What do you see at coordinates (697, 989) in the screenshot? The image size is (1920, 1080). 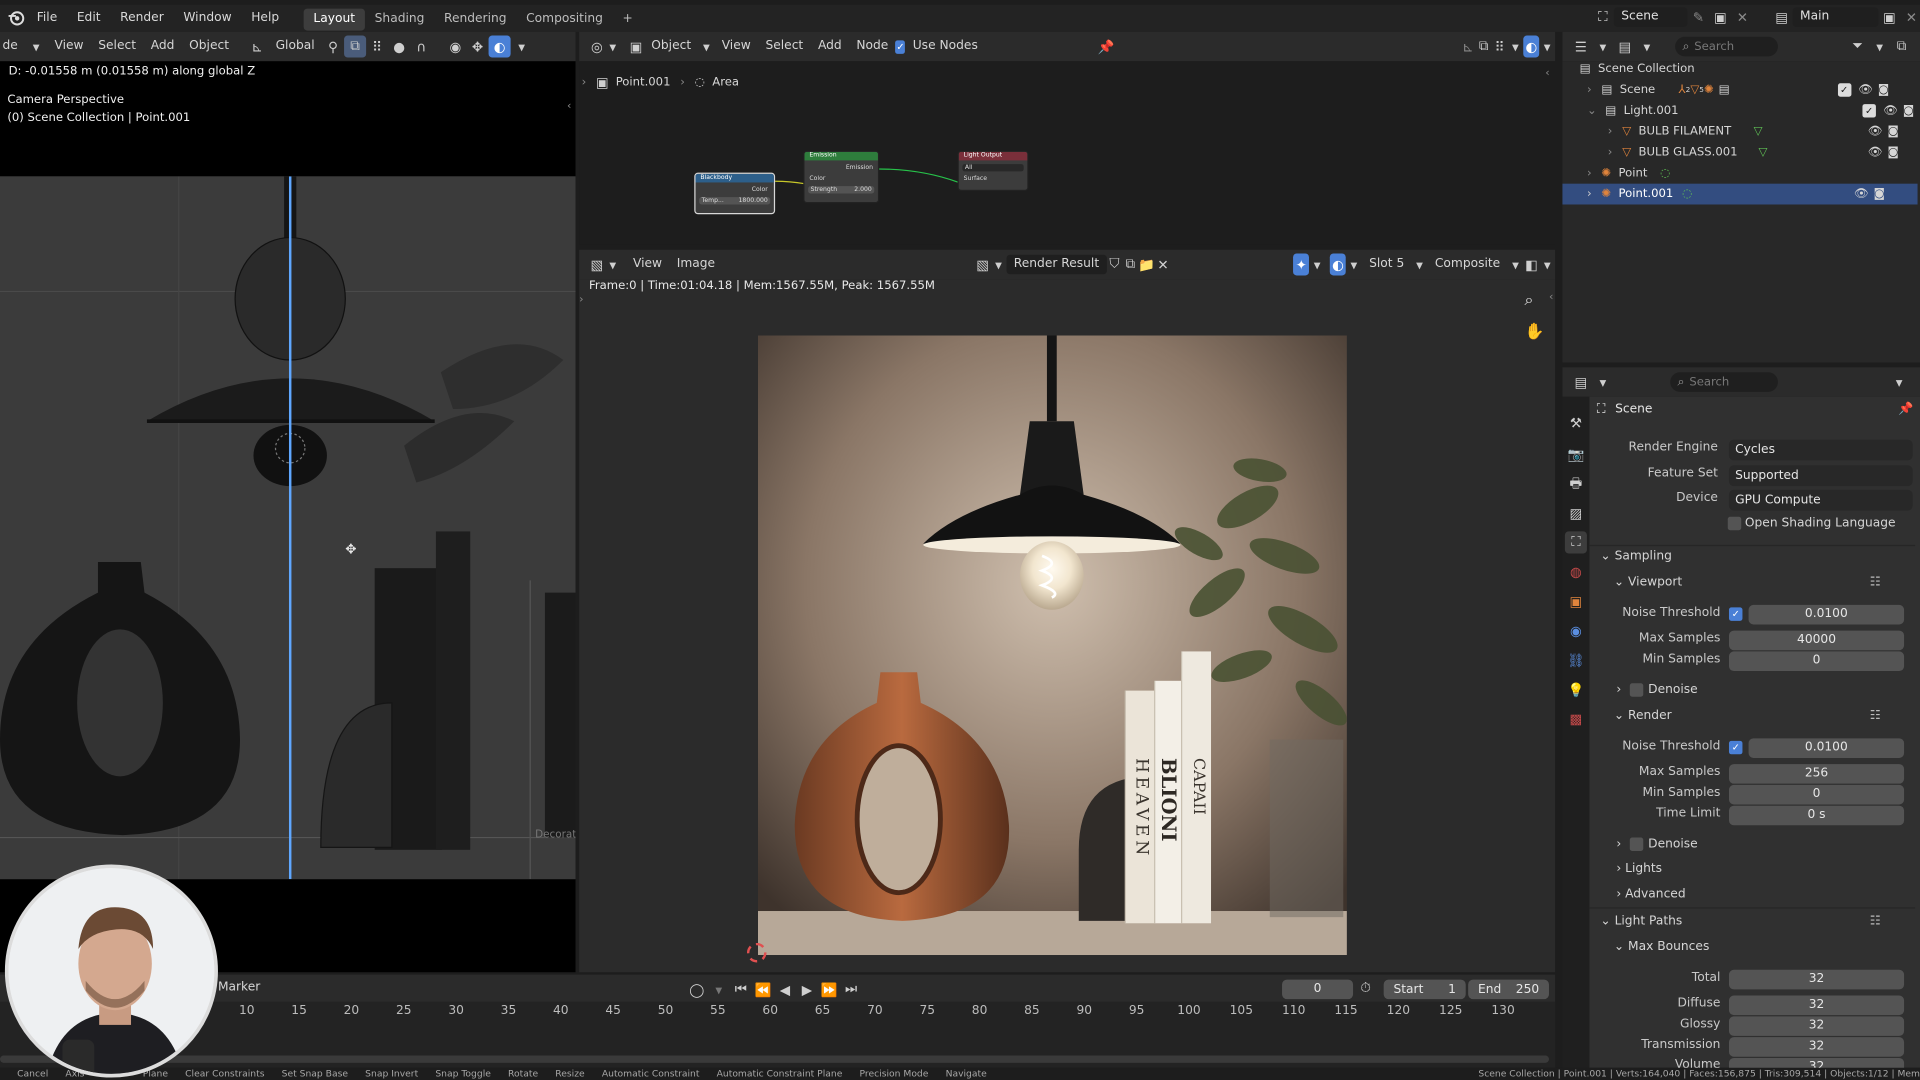 I see `auto-keying-icon: ◯` at bounding box center [697, 989].